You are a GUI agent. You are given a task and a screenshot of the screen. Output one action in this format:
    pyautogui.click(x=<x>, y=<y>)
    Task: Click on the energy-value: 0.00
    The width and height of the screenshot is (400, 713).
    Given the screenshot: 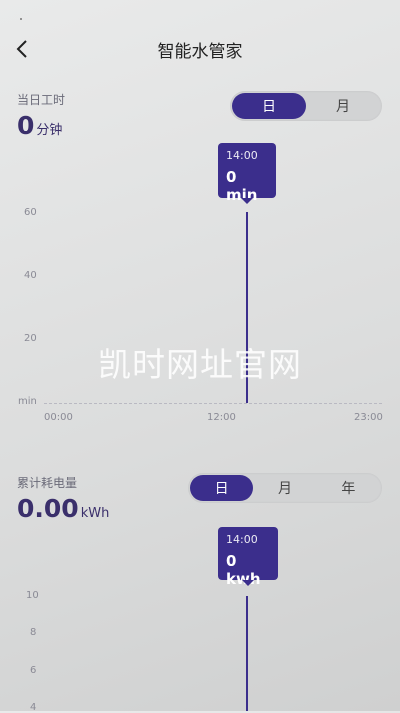 What is the action you would take?
    pyautogui.click(x=48, y=508)
    